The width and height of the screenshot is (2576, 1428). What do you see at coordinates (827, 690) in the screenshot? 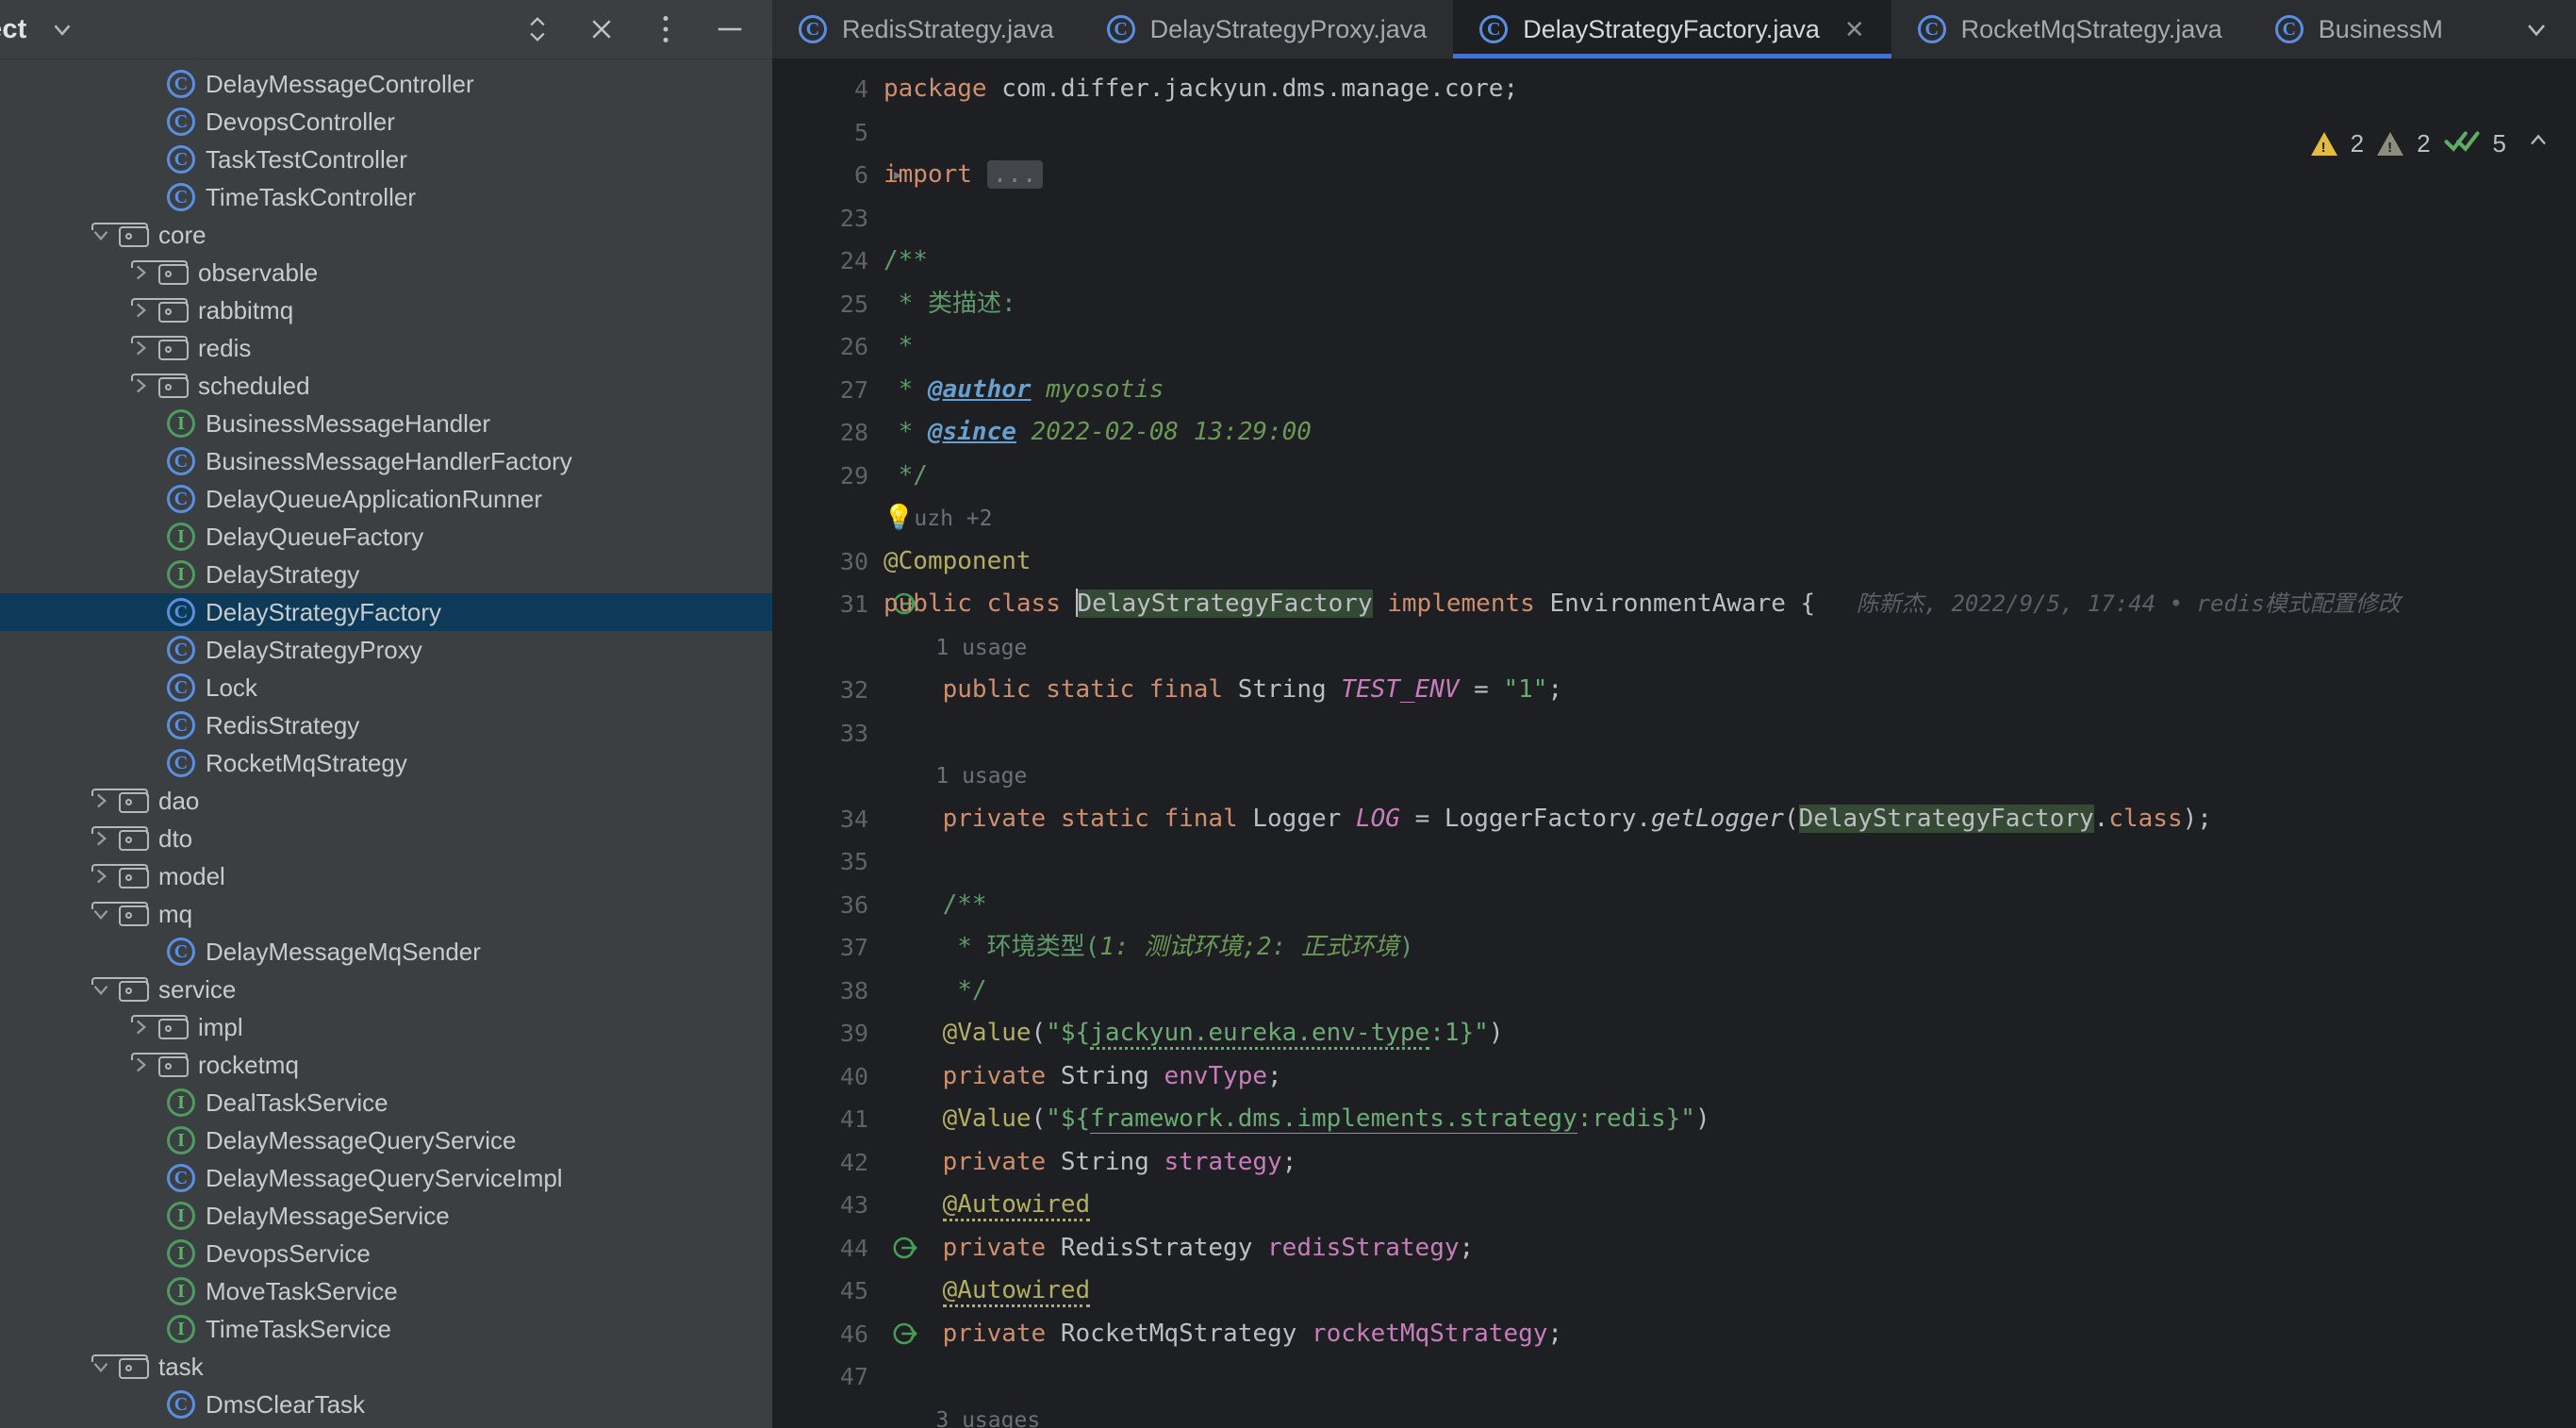
I see `line-number-32: 32` at bounding box center [827, 690].